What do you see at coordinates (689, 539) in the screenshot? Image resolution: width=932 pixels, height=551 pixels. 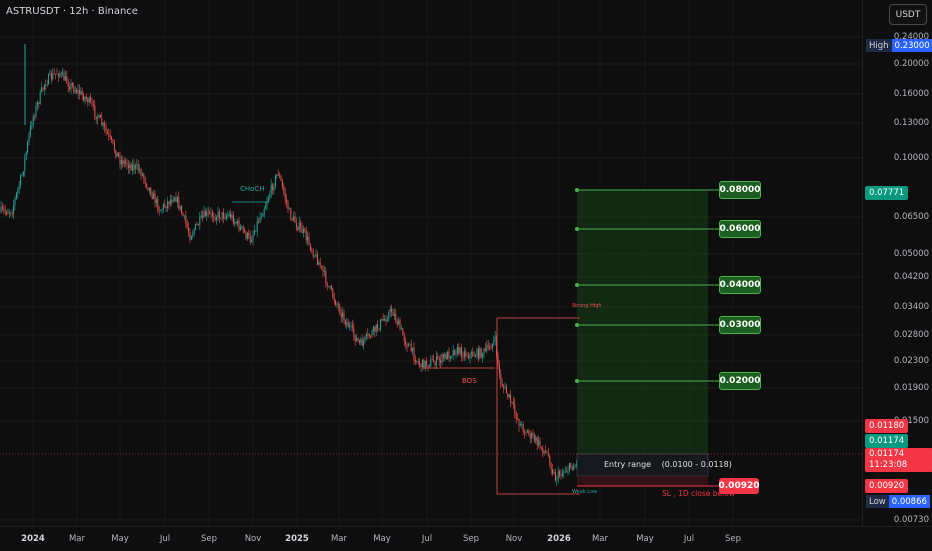 I see `time-label: Jul` at bounding box center [689, 539].